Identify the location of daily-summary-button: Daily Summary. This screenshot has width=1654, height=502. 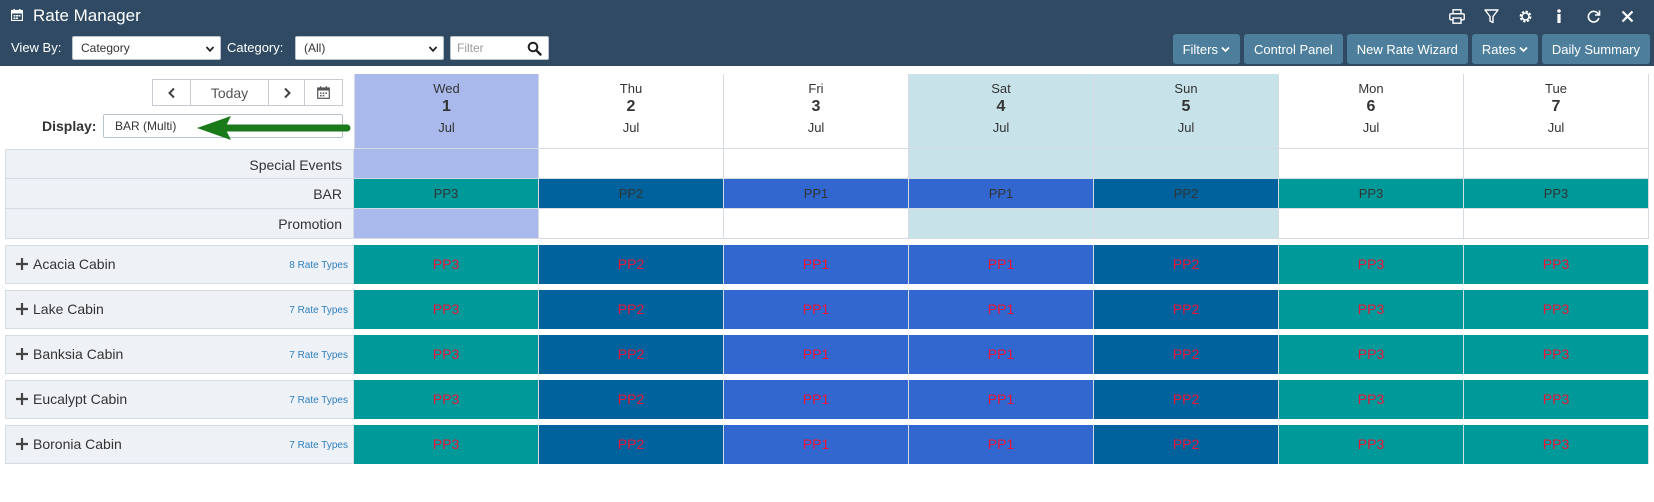
(1595, 49).